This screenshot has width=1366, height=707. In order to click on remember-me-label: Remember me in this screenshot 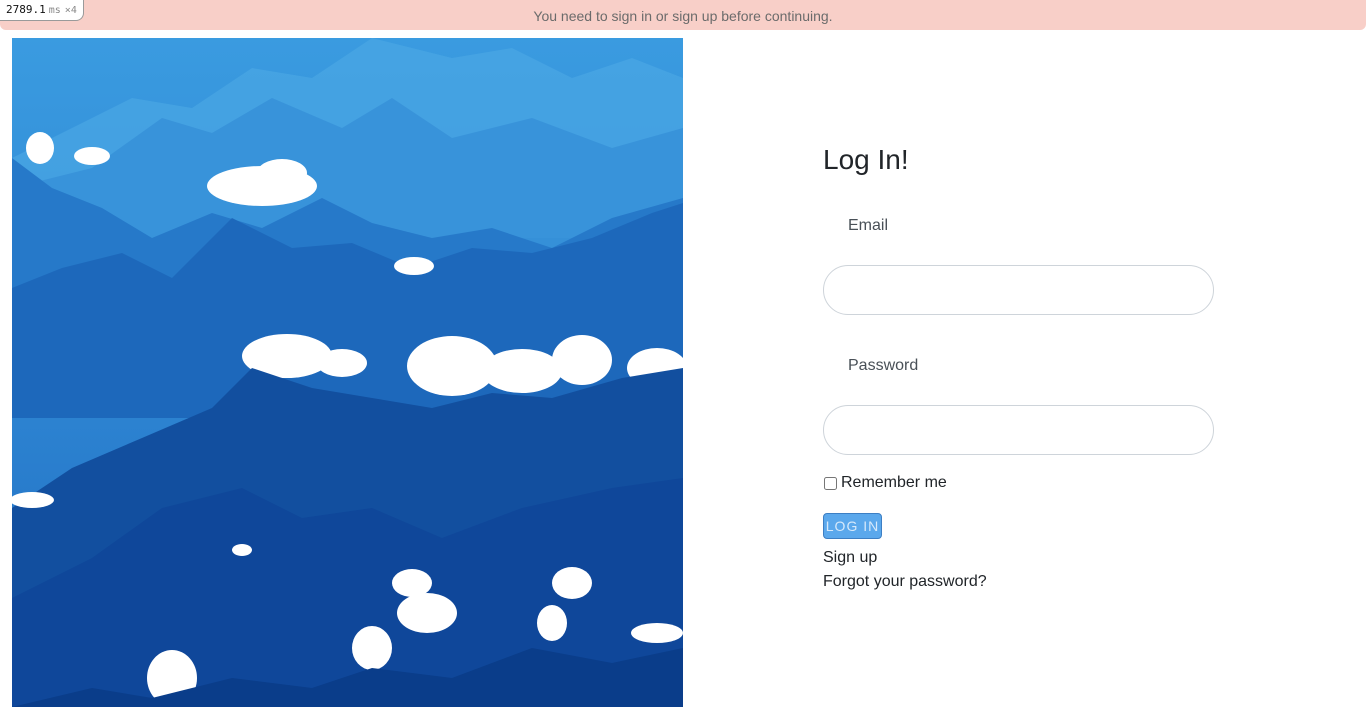, I will do `click(894, 483)`.